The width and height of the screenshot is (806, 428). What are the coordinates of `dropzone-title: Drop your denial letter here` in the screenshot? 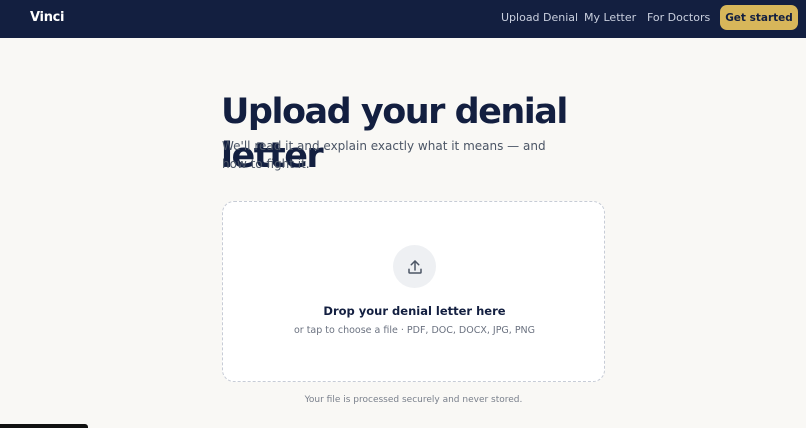 It's located at (414, 311).